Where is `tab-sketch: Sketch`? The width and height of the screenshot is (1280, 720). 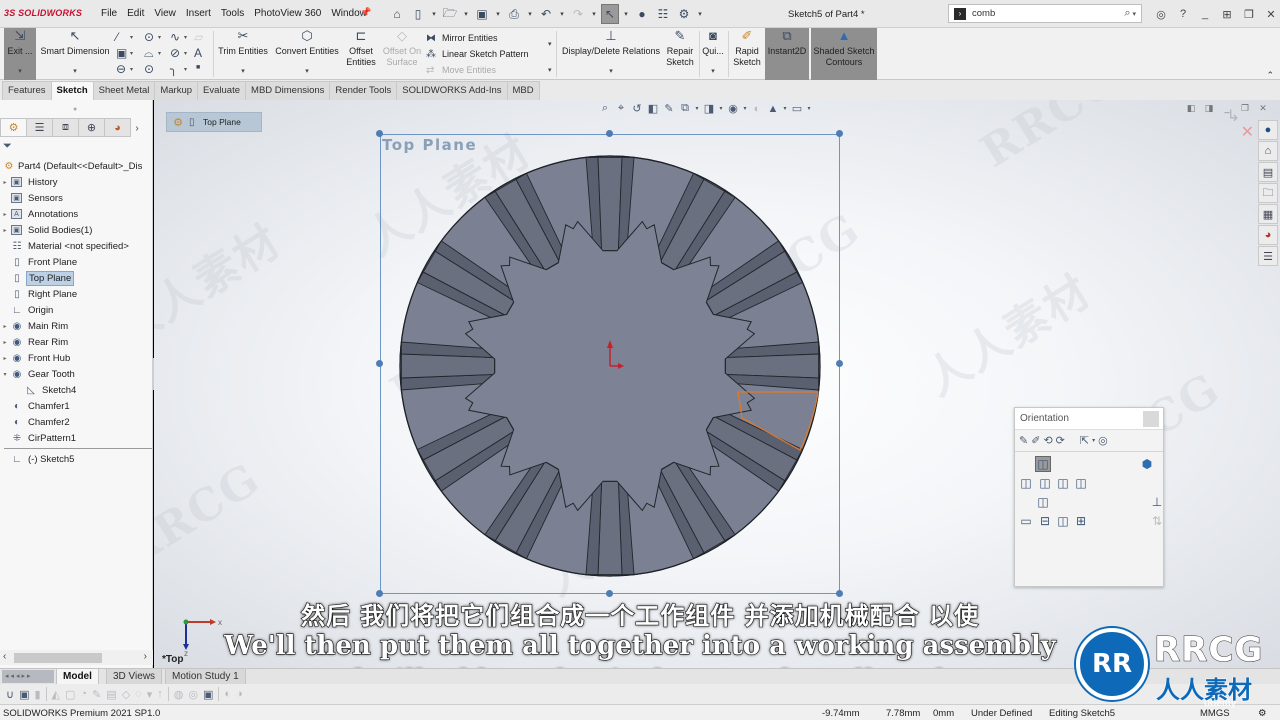 tab-sketch: Sketch is located at coordinates (72, 90).